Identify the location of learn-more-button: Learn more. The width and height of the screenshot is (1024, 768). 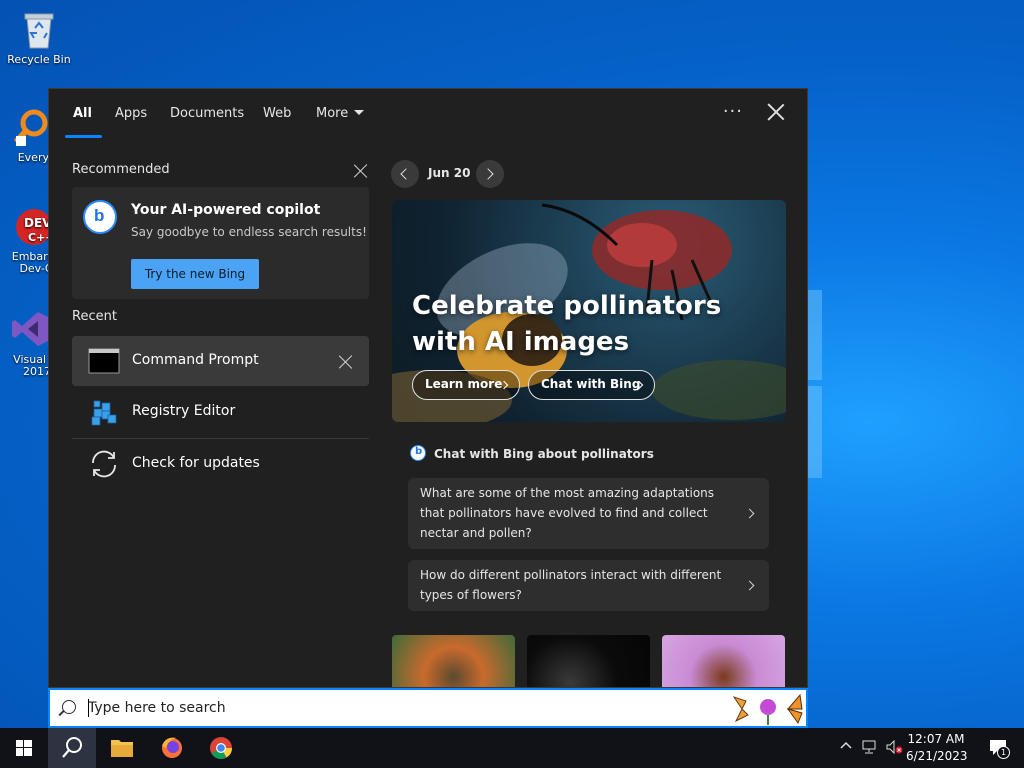
(466, 385).